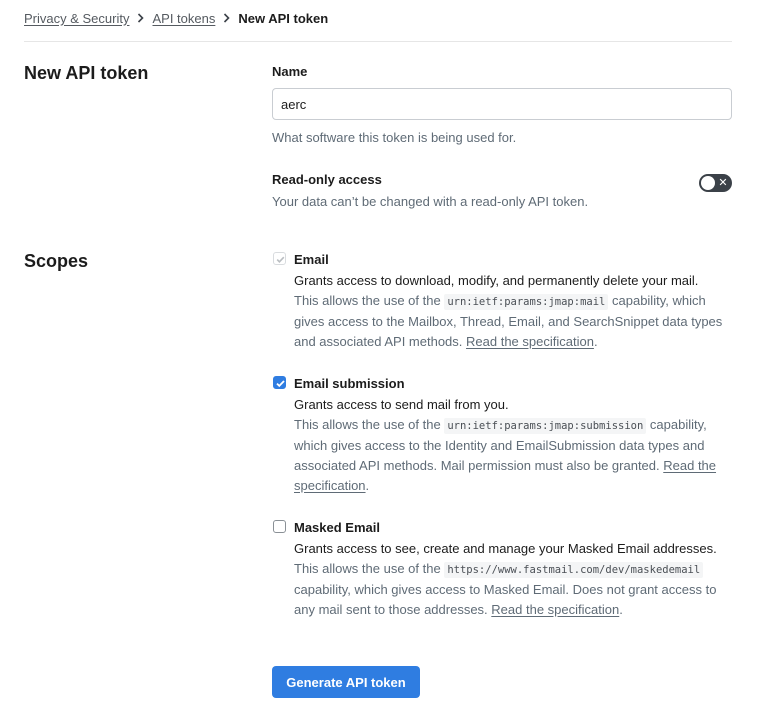 The width and height of the screenshot is (764, 720). I want to click on email-submission-scope-checkbox, so click(279, 382).